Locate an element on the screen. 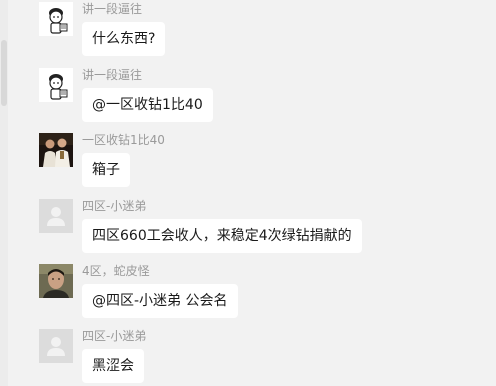 Image resolution: width=496 pixels, height=386 pixels. photo-man-avatar is located at coordinates (56, 281).